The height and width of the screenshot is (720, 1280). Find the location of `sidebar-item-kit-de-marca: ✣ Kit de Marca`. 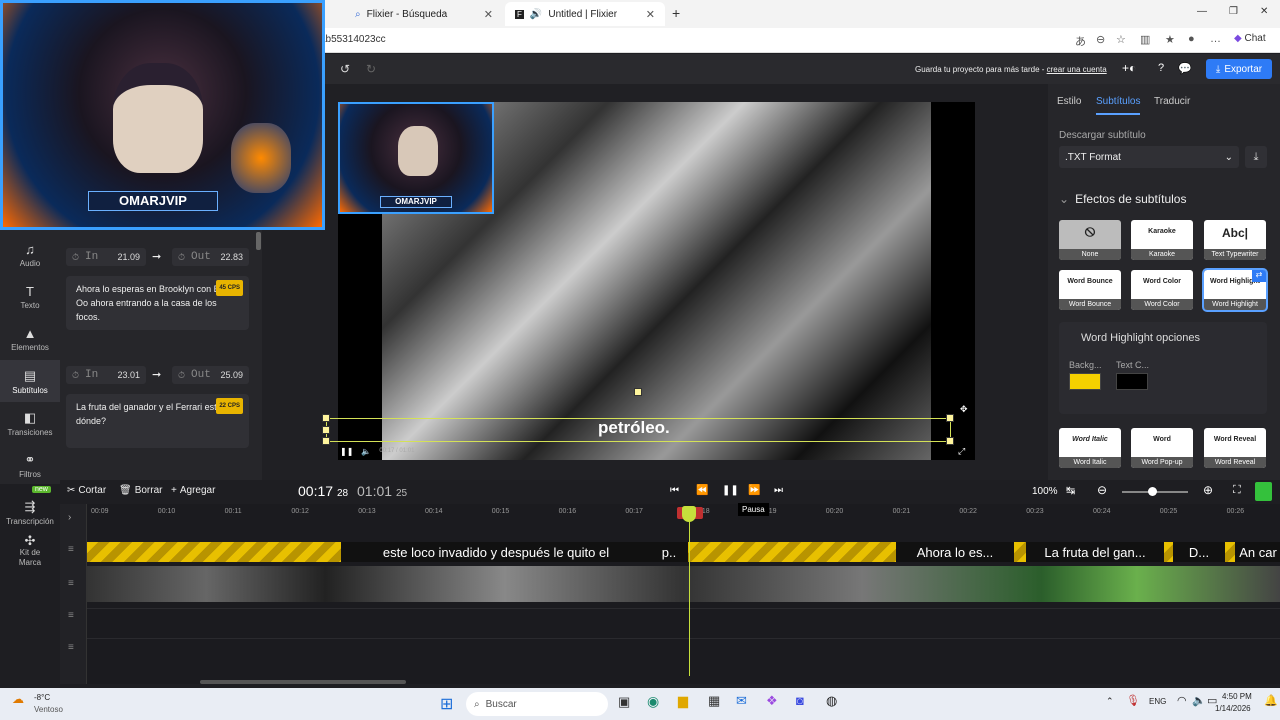

sidebar-item-kit-de-marca: ✣ Kit de Marca is located at coordinates (30, 552).